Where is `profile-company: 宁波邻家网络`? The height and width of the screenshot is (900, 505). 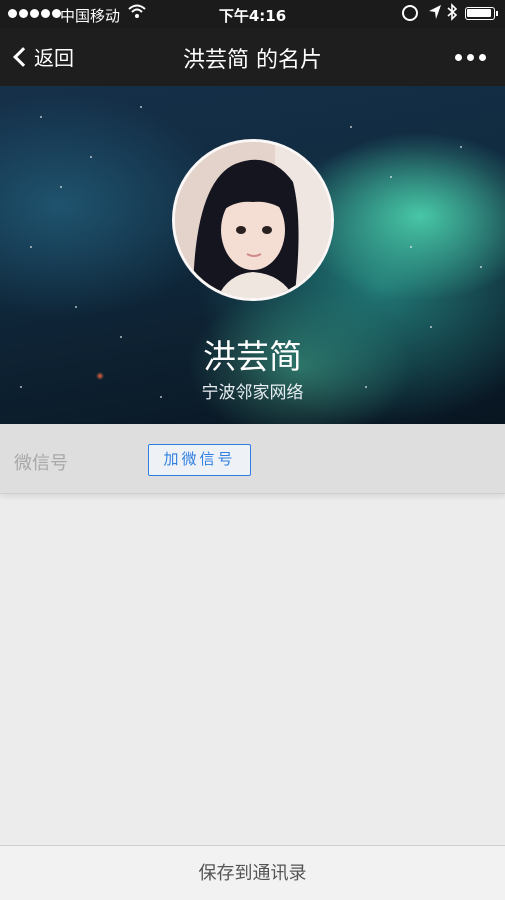 profile-company: 宁波邻家网络 is located at coordinates (252, 393).